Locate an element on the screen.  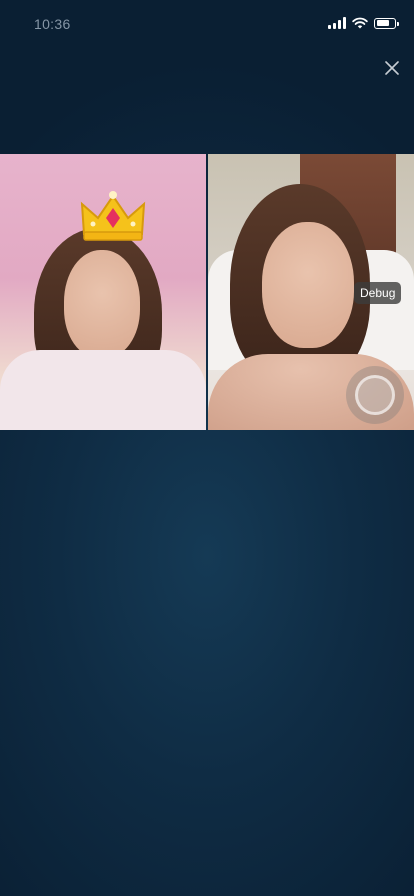
crown-filter-icon is located at coordinates (113, 216).